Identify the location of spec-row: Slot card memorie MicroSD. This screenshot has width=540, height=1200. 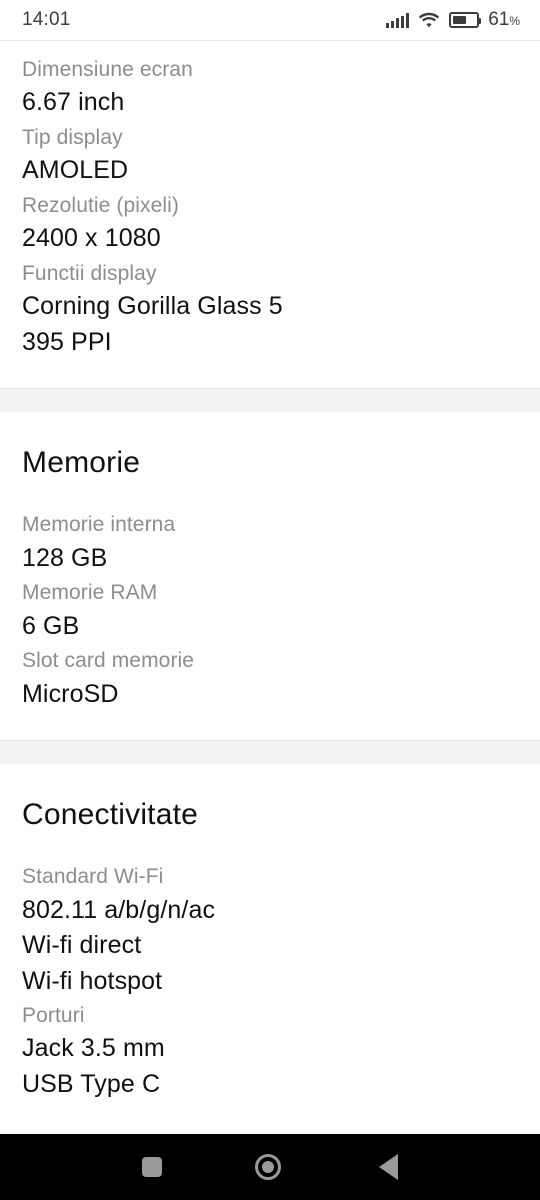
(270, 680).